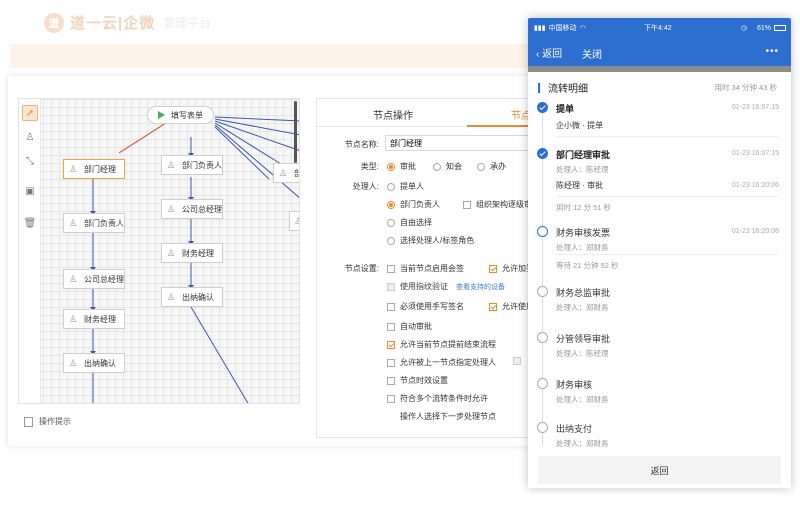 The image size is (800, 508). I want to click on step-title: 提单, so click(565, 109).